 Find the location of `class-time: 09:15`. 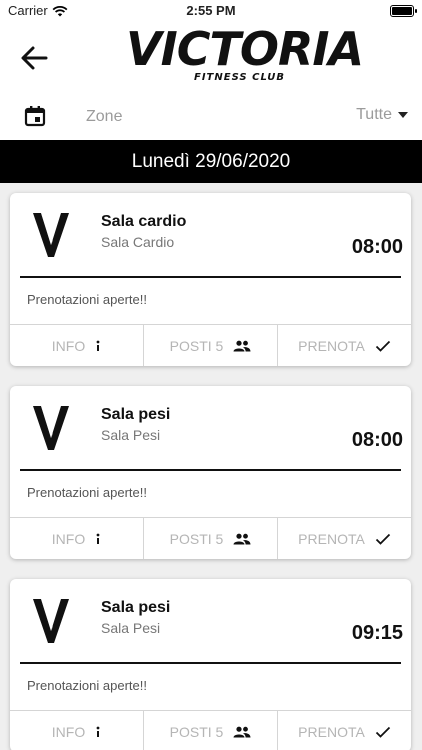

class-time: 09:15 is located at coordinates (377, 633).